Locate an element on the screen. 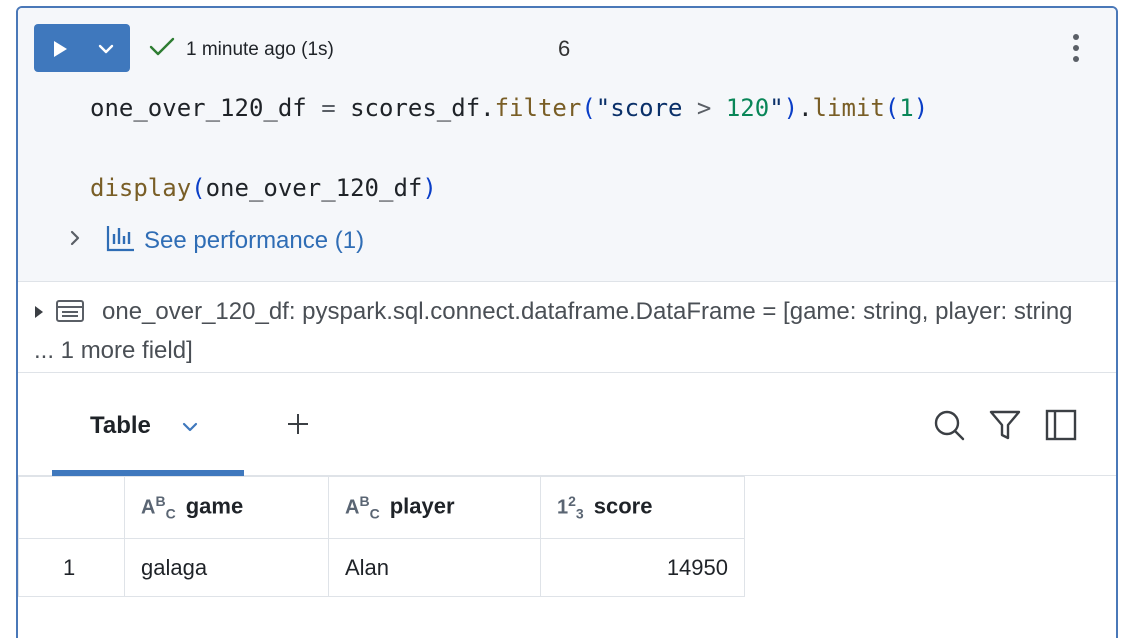 The width and height of the screenshot is (1126, 638). chevron-right-icon is located at coordinates (75, 240).